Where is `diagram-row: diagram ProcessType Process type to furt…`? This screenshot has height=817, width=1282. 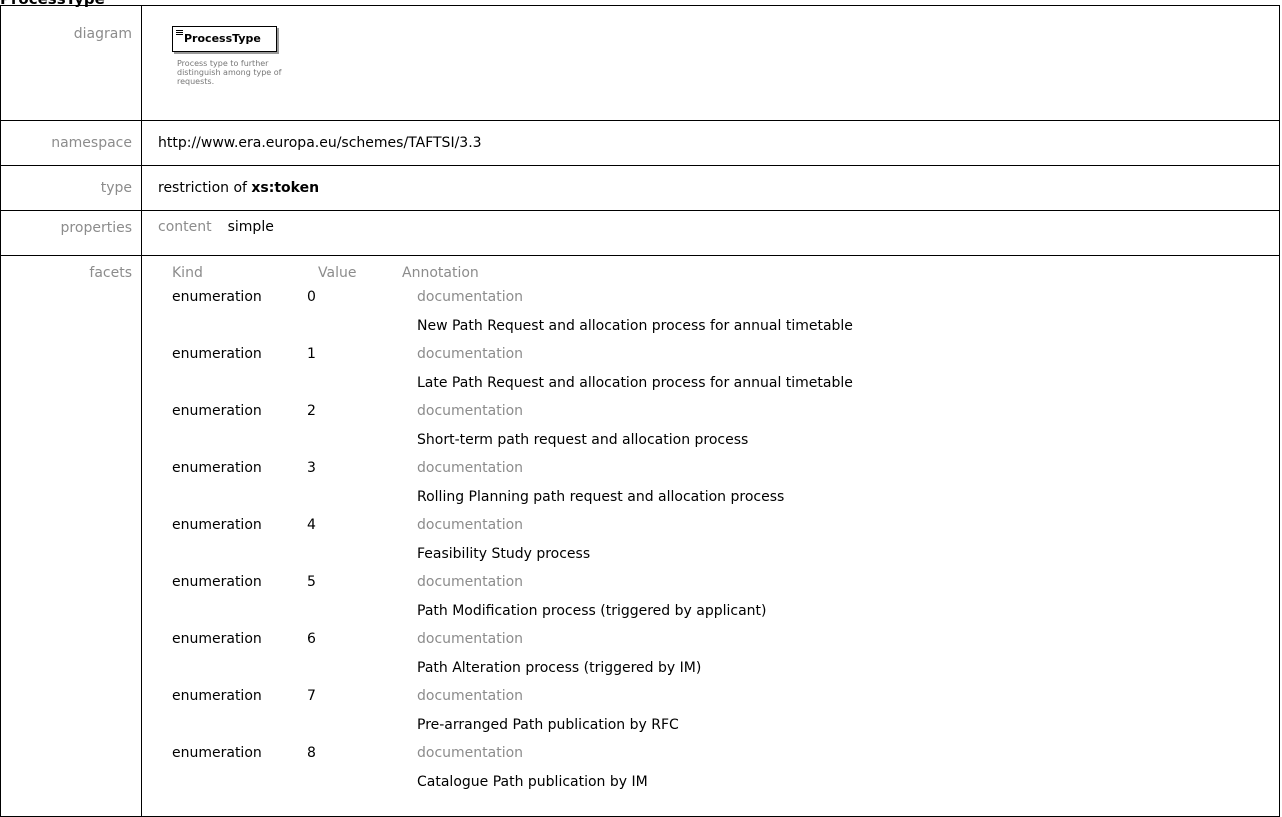 diagram-row: diagram ProcessType Process type to furt… is located at coordinates (640, 63).